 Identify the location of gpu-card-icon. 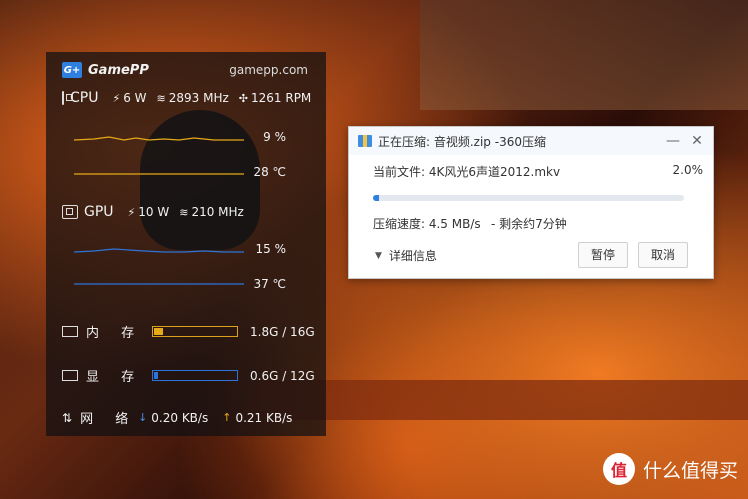
(70, 212).